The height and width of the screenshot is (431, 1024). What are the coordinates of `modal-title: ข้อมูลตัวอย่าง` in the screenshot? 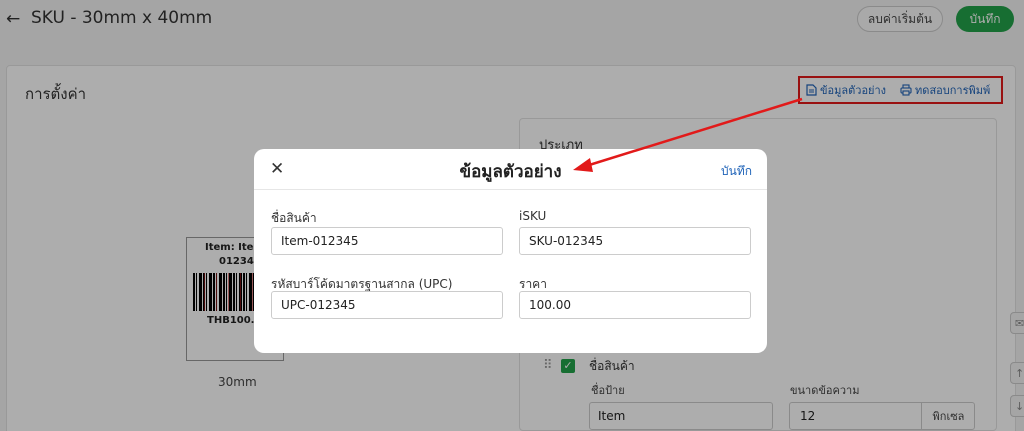 It's located at (510, 172).